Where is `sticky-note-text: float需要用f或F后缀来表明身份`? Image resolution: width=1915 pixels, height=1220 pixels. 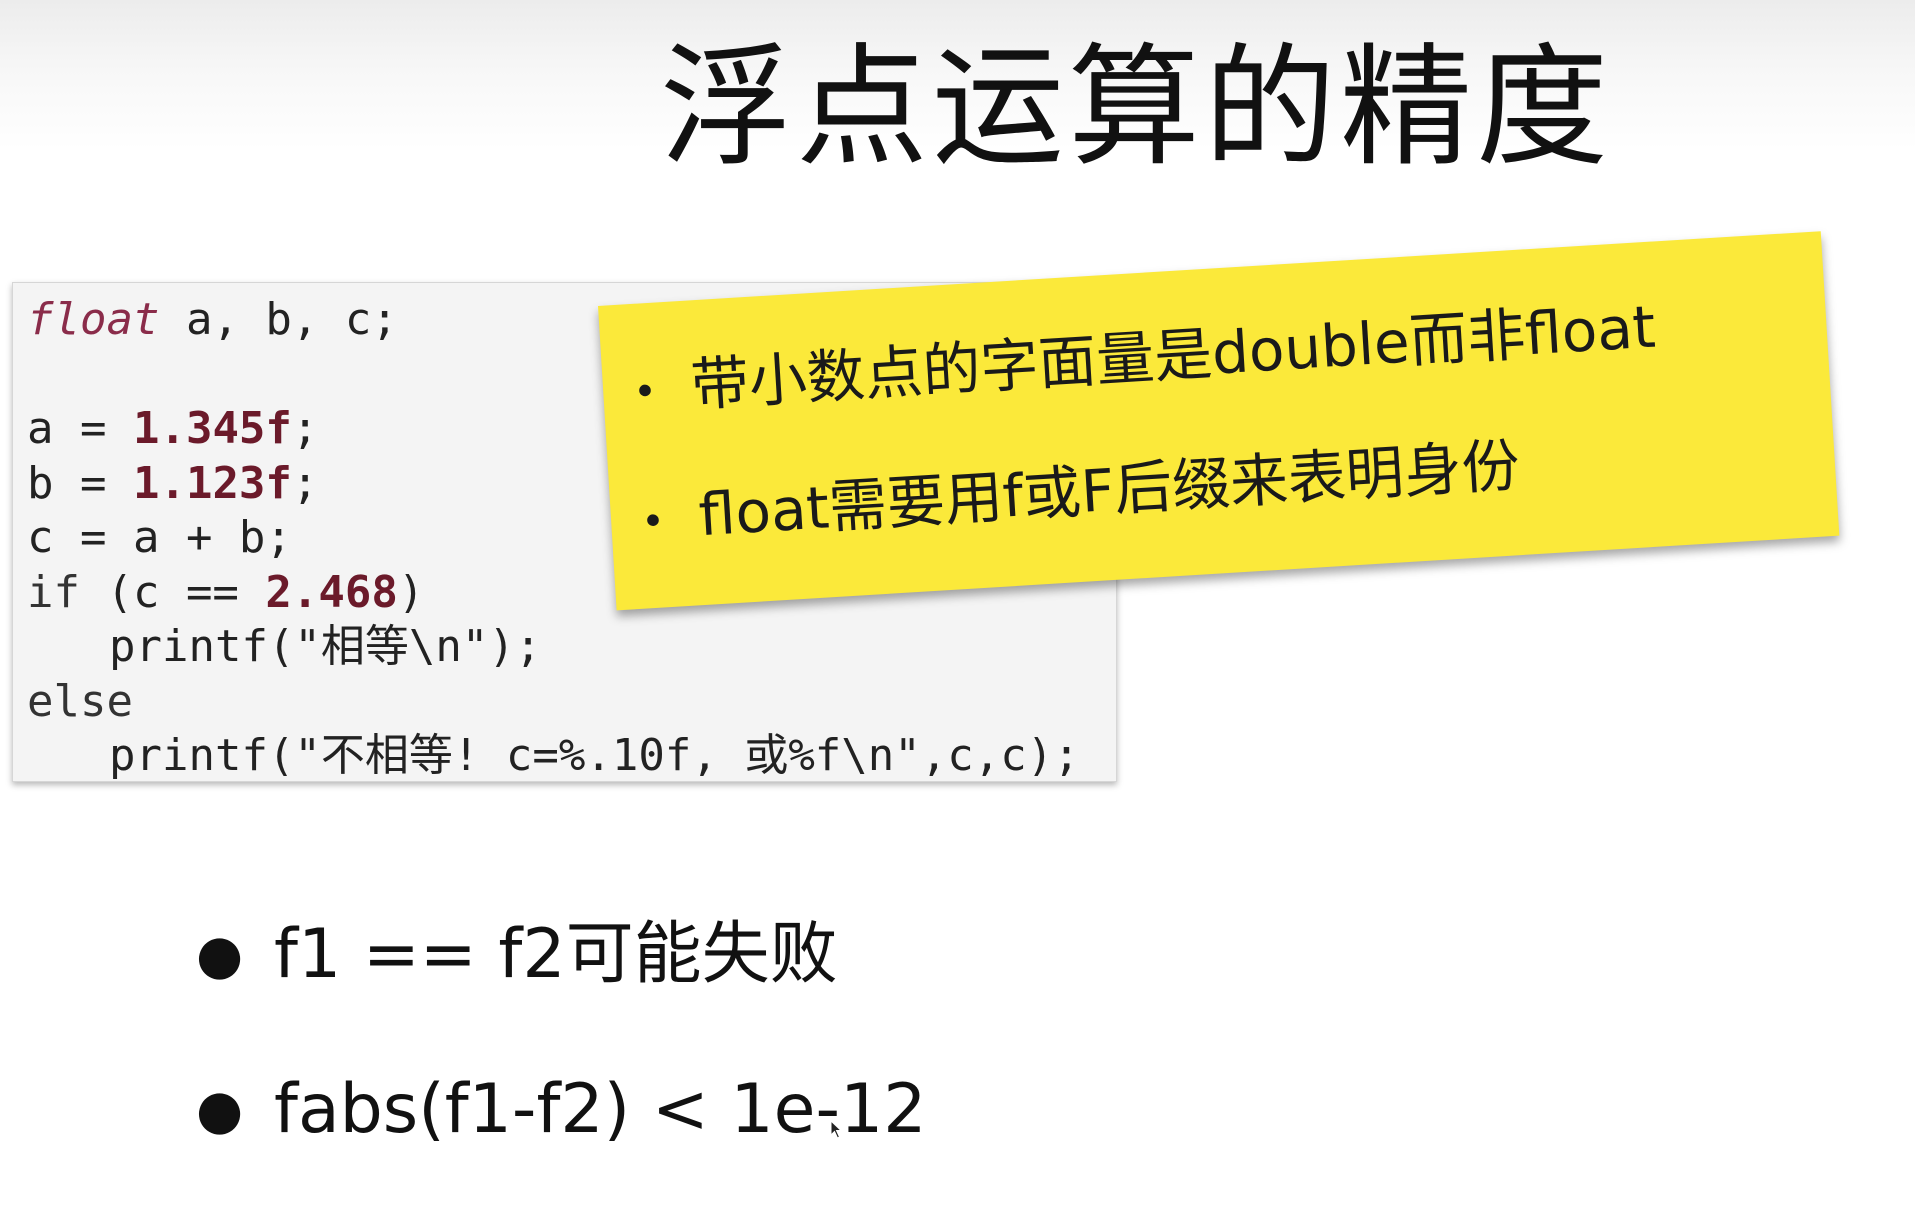
sticky-note-text: float需要用f或F后缀来表明身份 is located at coordinates (1109, 490).